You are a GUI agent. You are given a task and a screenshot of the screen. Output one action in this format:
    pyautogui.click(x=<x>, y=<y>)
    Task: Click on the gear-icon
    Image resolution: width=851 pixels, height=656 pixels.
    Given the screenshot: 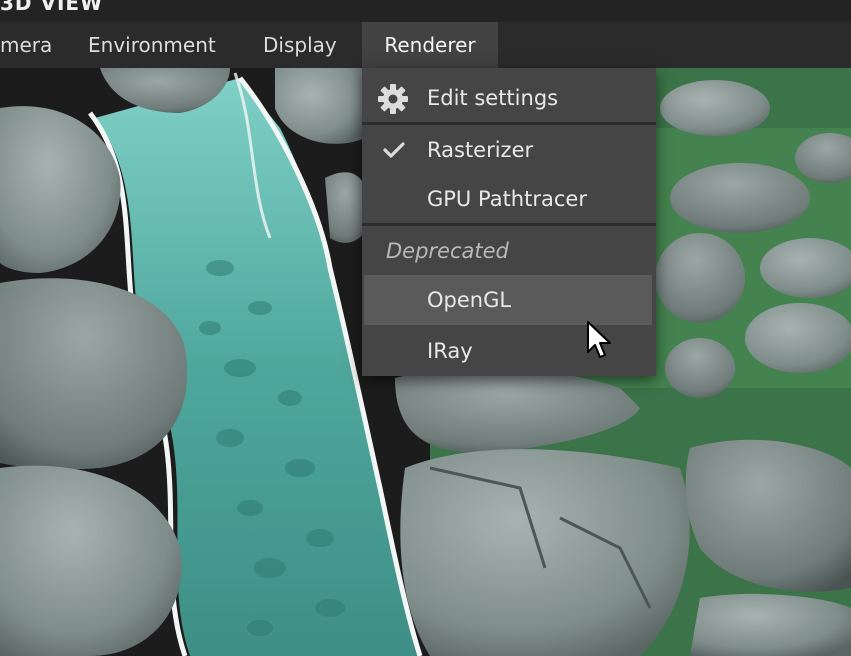 What is the action you would take?
    pyautogui.click(x=393, y=99)
    